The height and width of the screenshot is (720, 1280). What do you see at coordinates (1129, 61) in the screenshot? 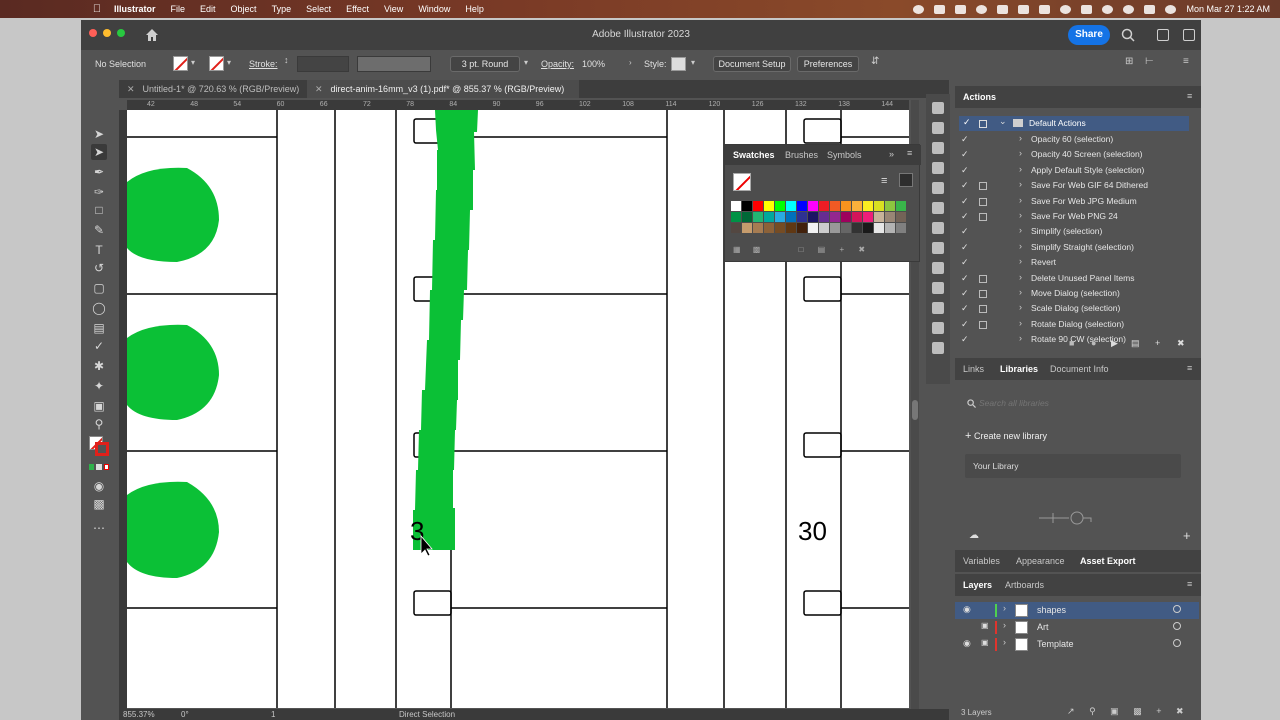
I see `align-icon: ⊞` at bounding box center [1129, 61].